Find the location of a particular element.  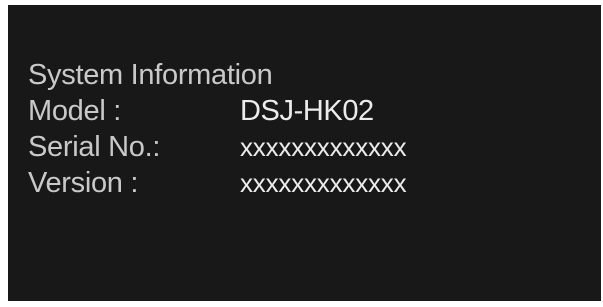

version-value: xxxxxxxxxxxxx is located at coordinates (323, 183).